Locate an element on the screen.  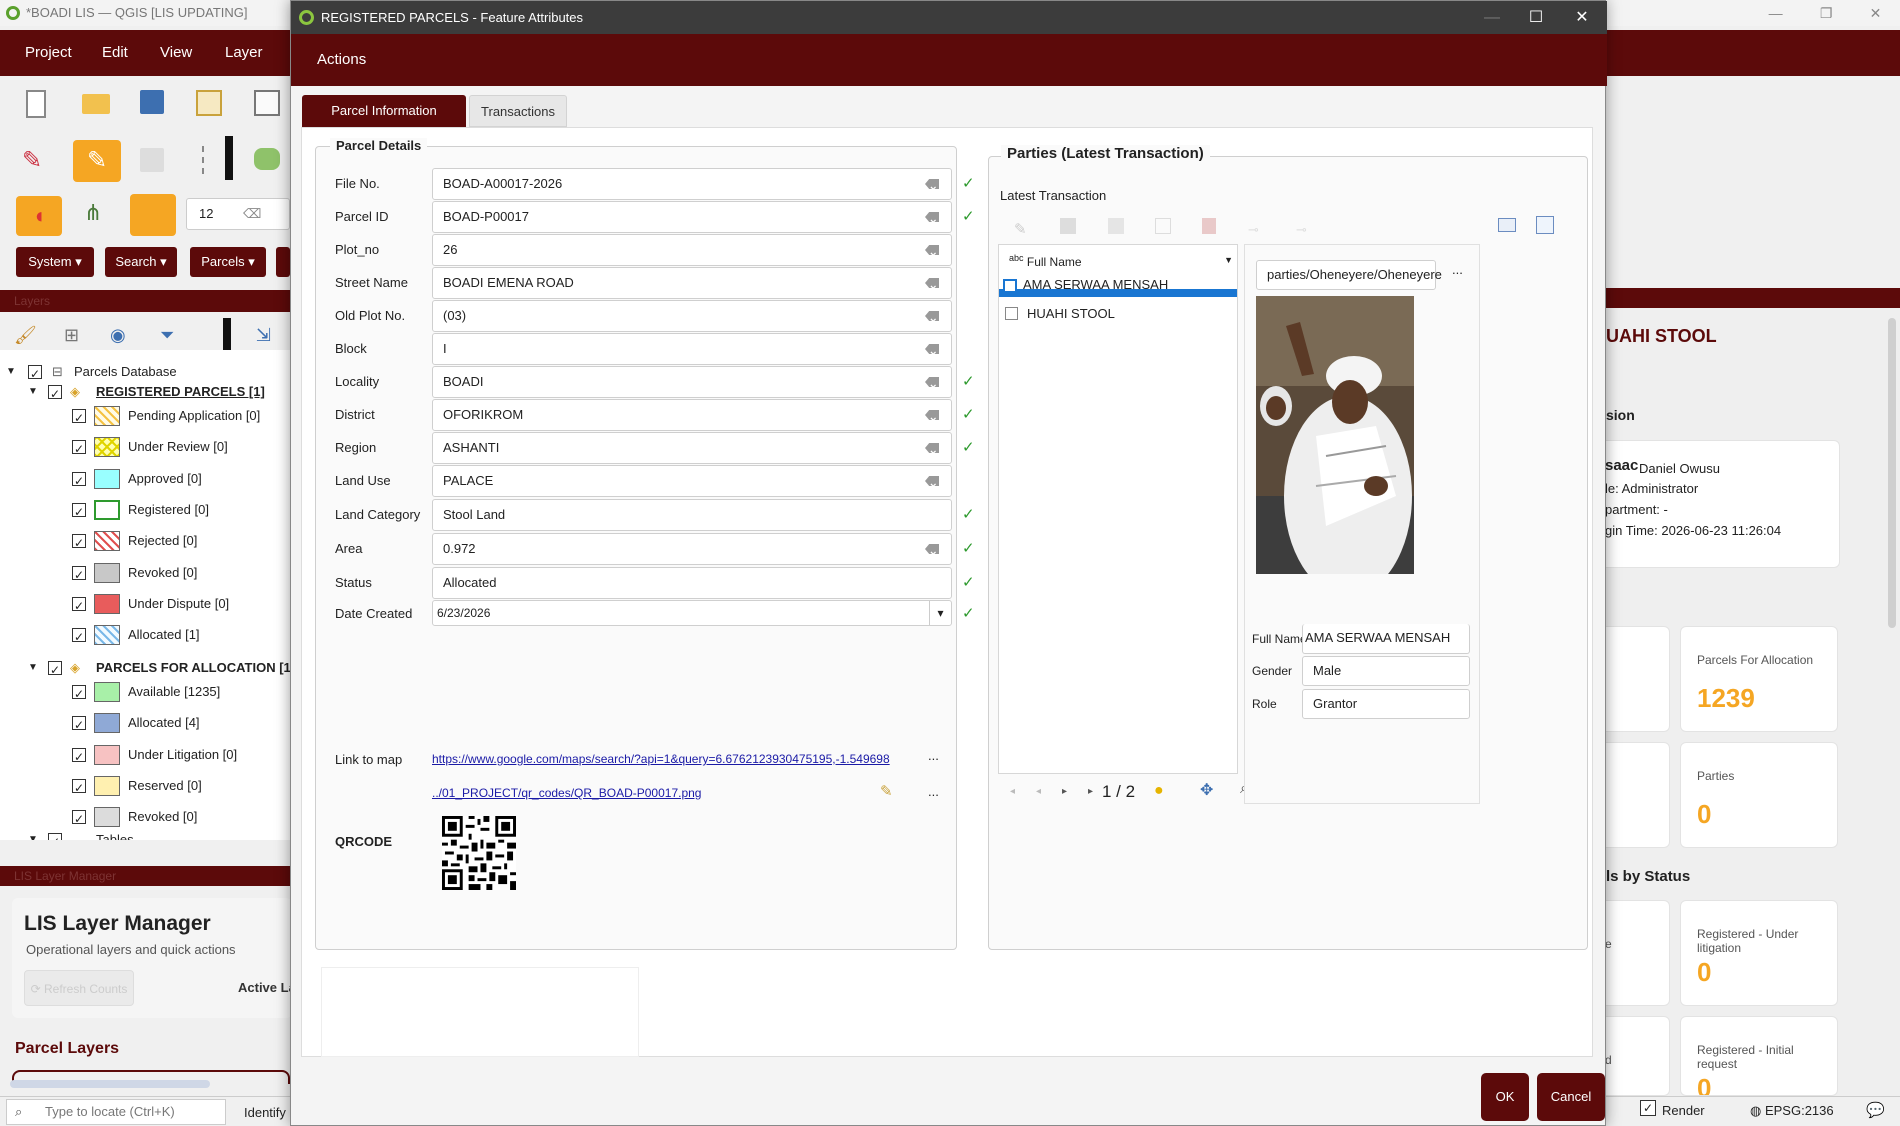
field-input: ASHANTI is located at coordinates (692, 448).